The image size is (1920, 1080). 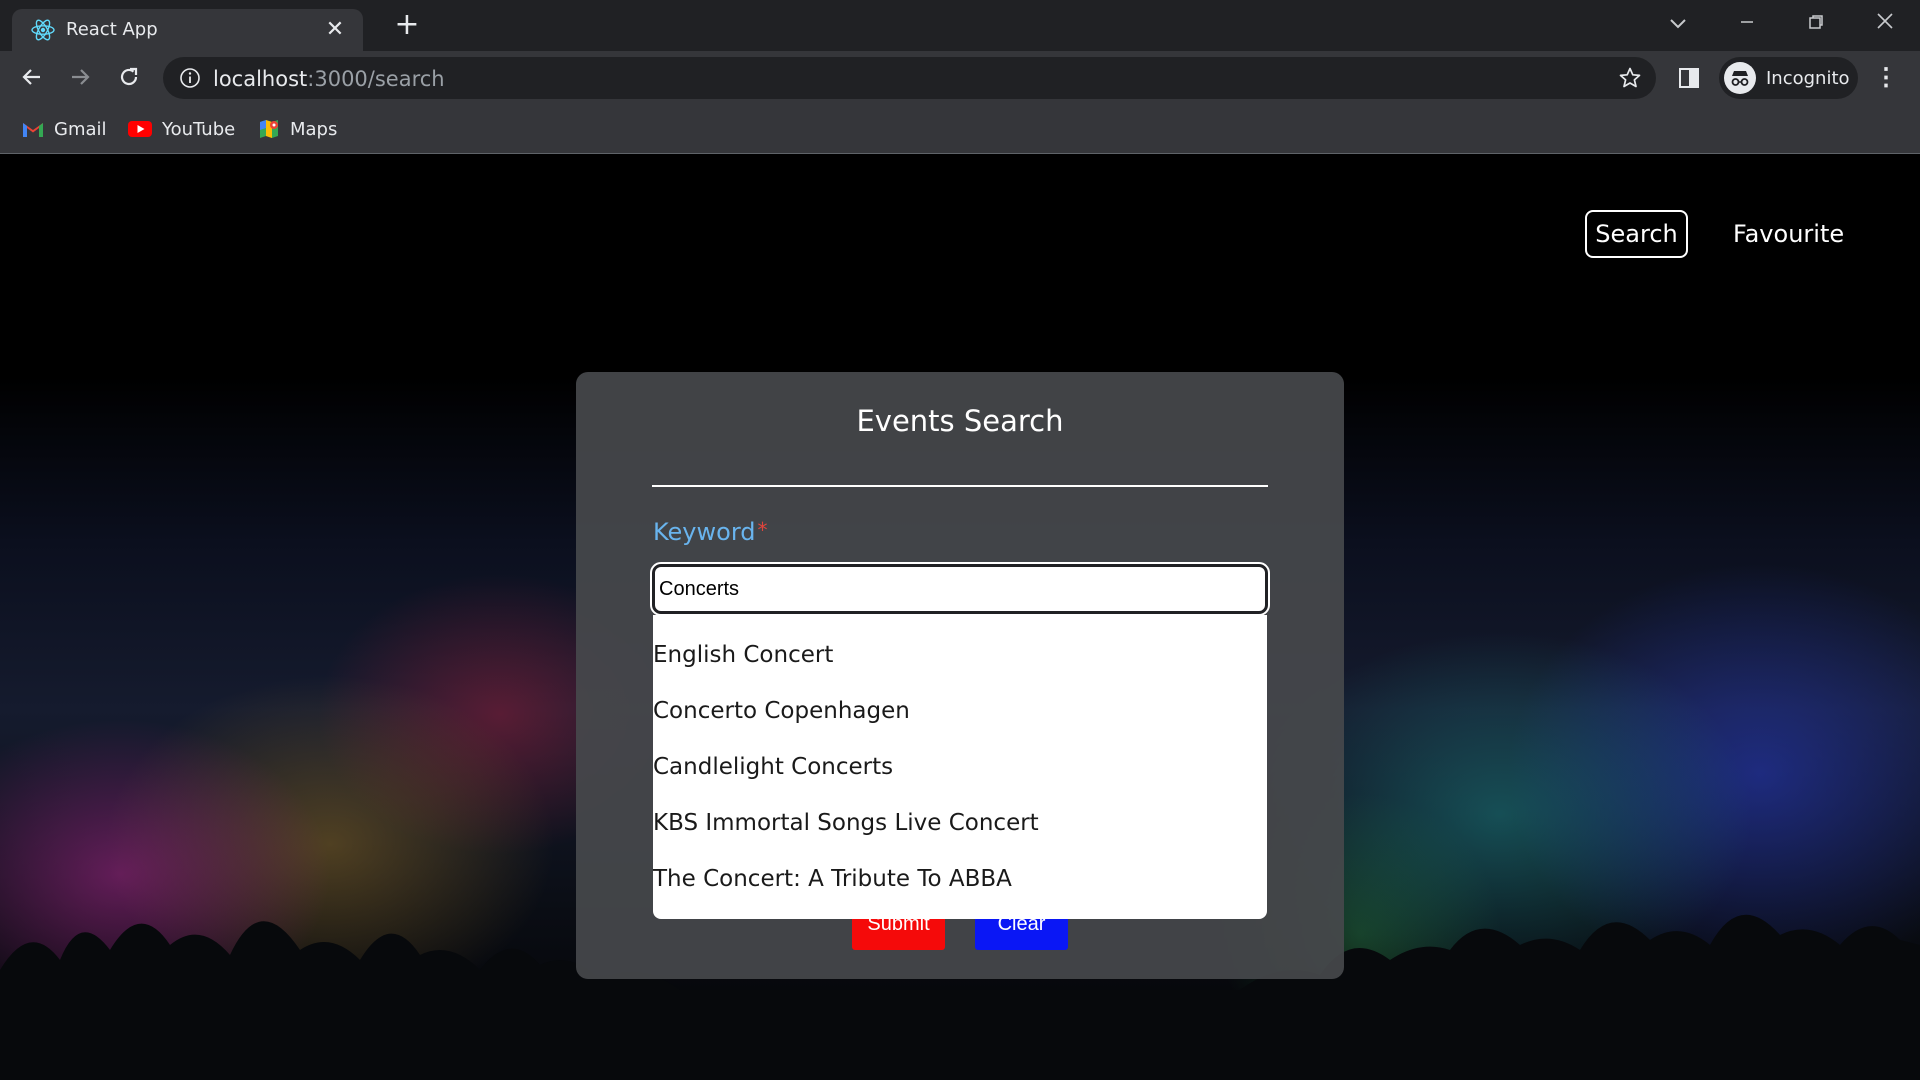 What do you see at coordinates (960, 421) in the screenshot?
I see `form-title: Events Search` at bounding box center [960, 421].